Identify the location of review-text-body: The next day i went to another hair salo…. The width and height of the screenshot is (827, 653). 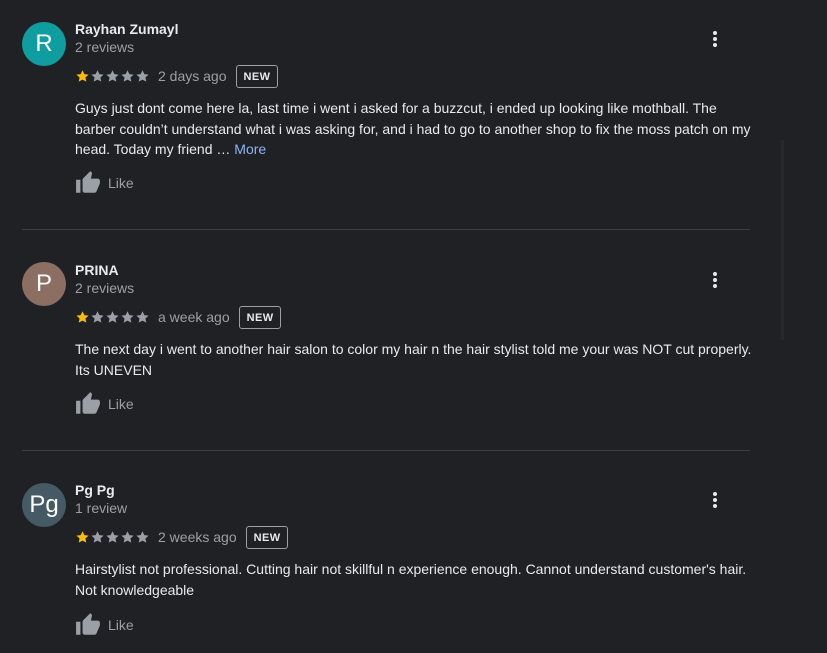
(413, 359).